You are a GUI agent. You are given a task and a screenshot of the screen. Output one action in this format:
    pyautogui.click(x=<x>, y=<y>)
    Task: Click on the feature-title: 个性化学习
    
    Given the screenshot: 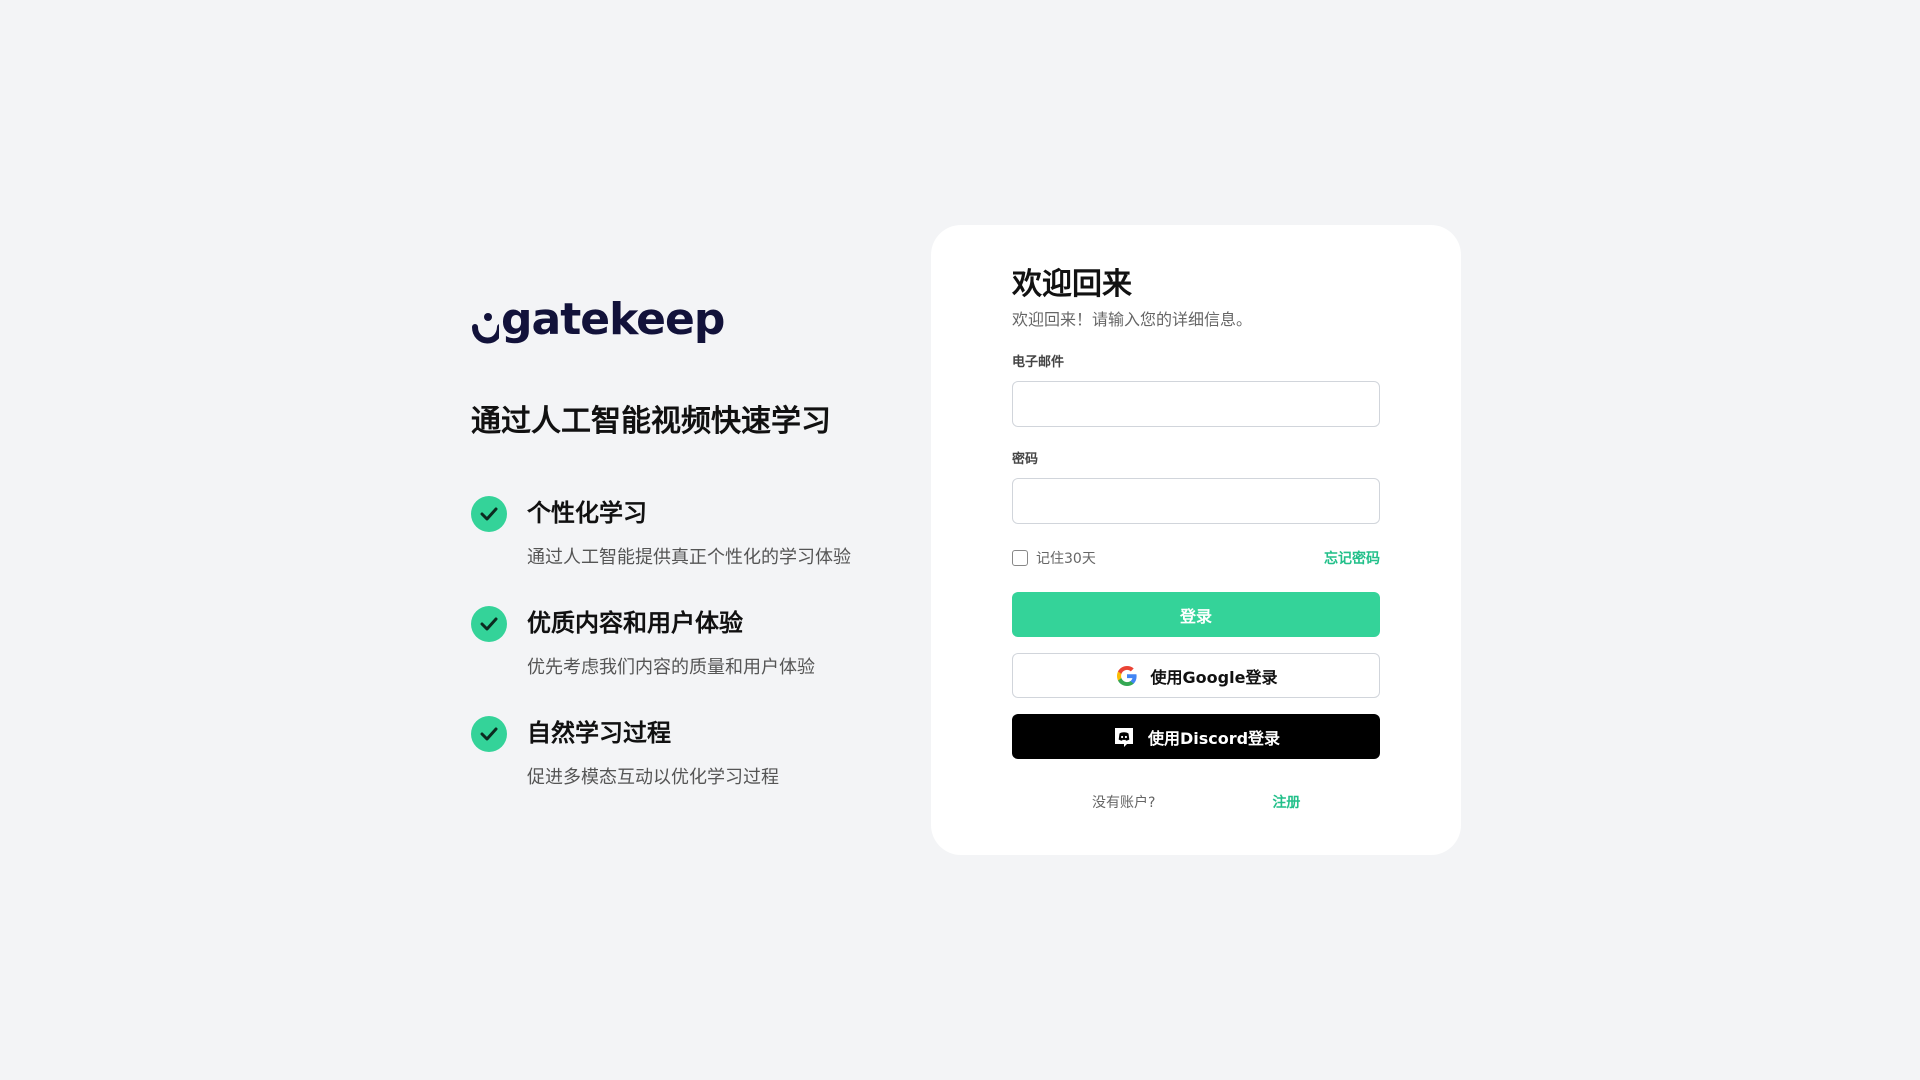 What is the action you would take?
    pyautogui.click(x=587, y=513)
    